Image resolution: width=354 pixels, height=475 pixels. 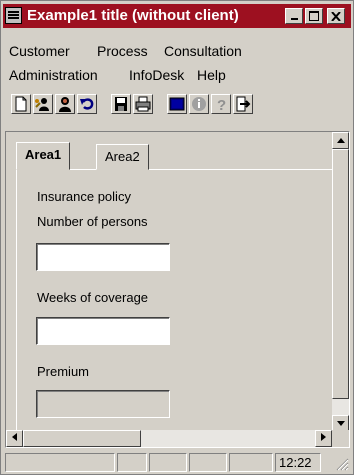 What do you see at coordinates (39, 51) in the screenshot?
I see `menu-customer: Customer` at bounding box center [39, 51].